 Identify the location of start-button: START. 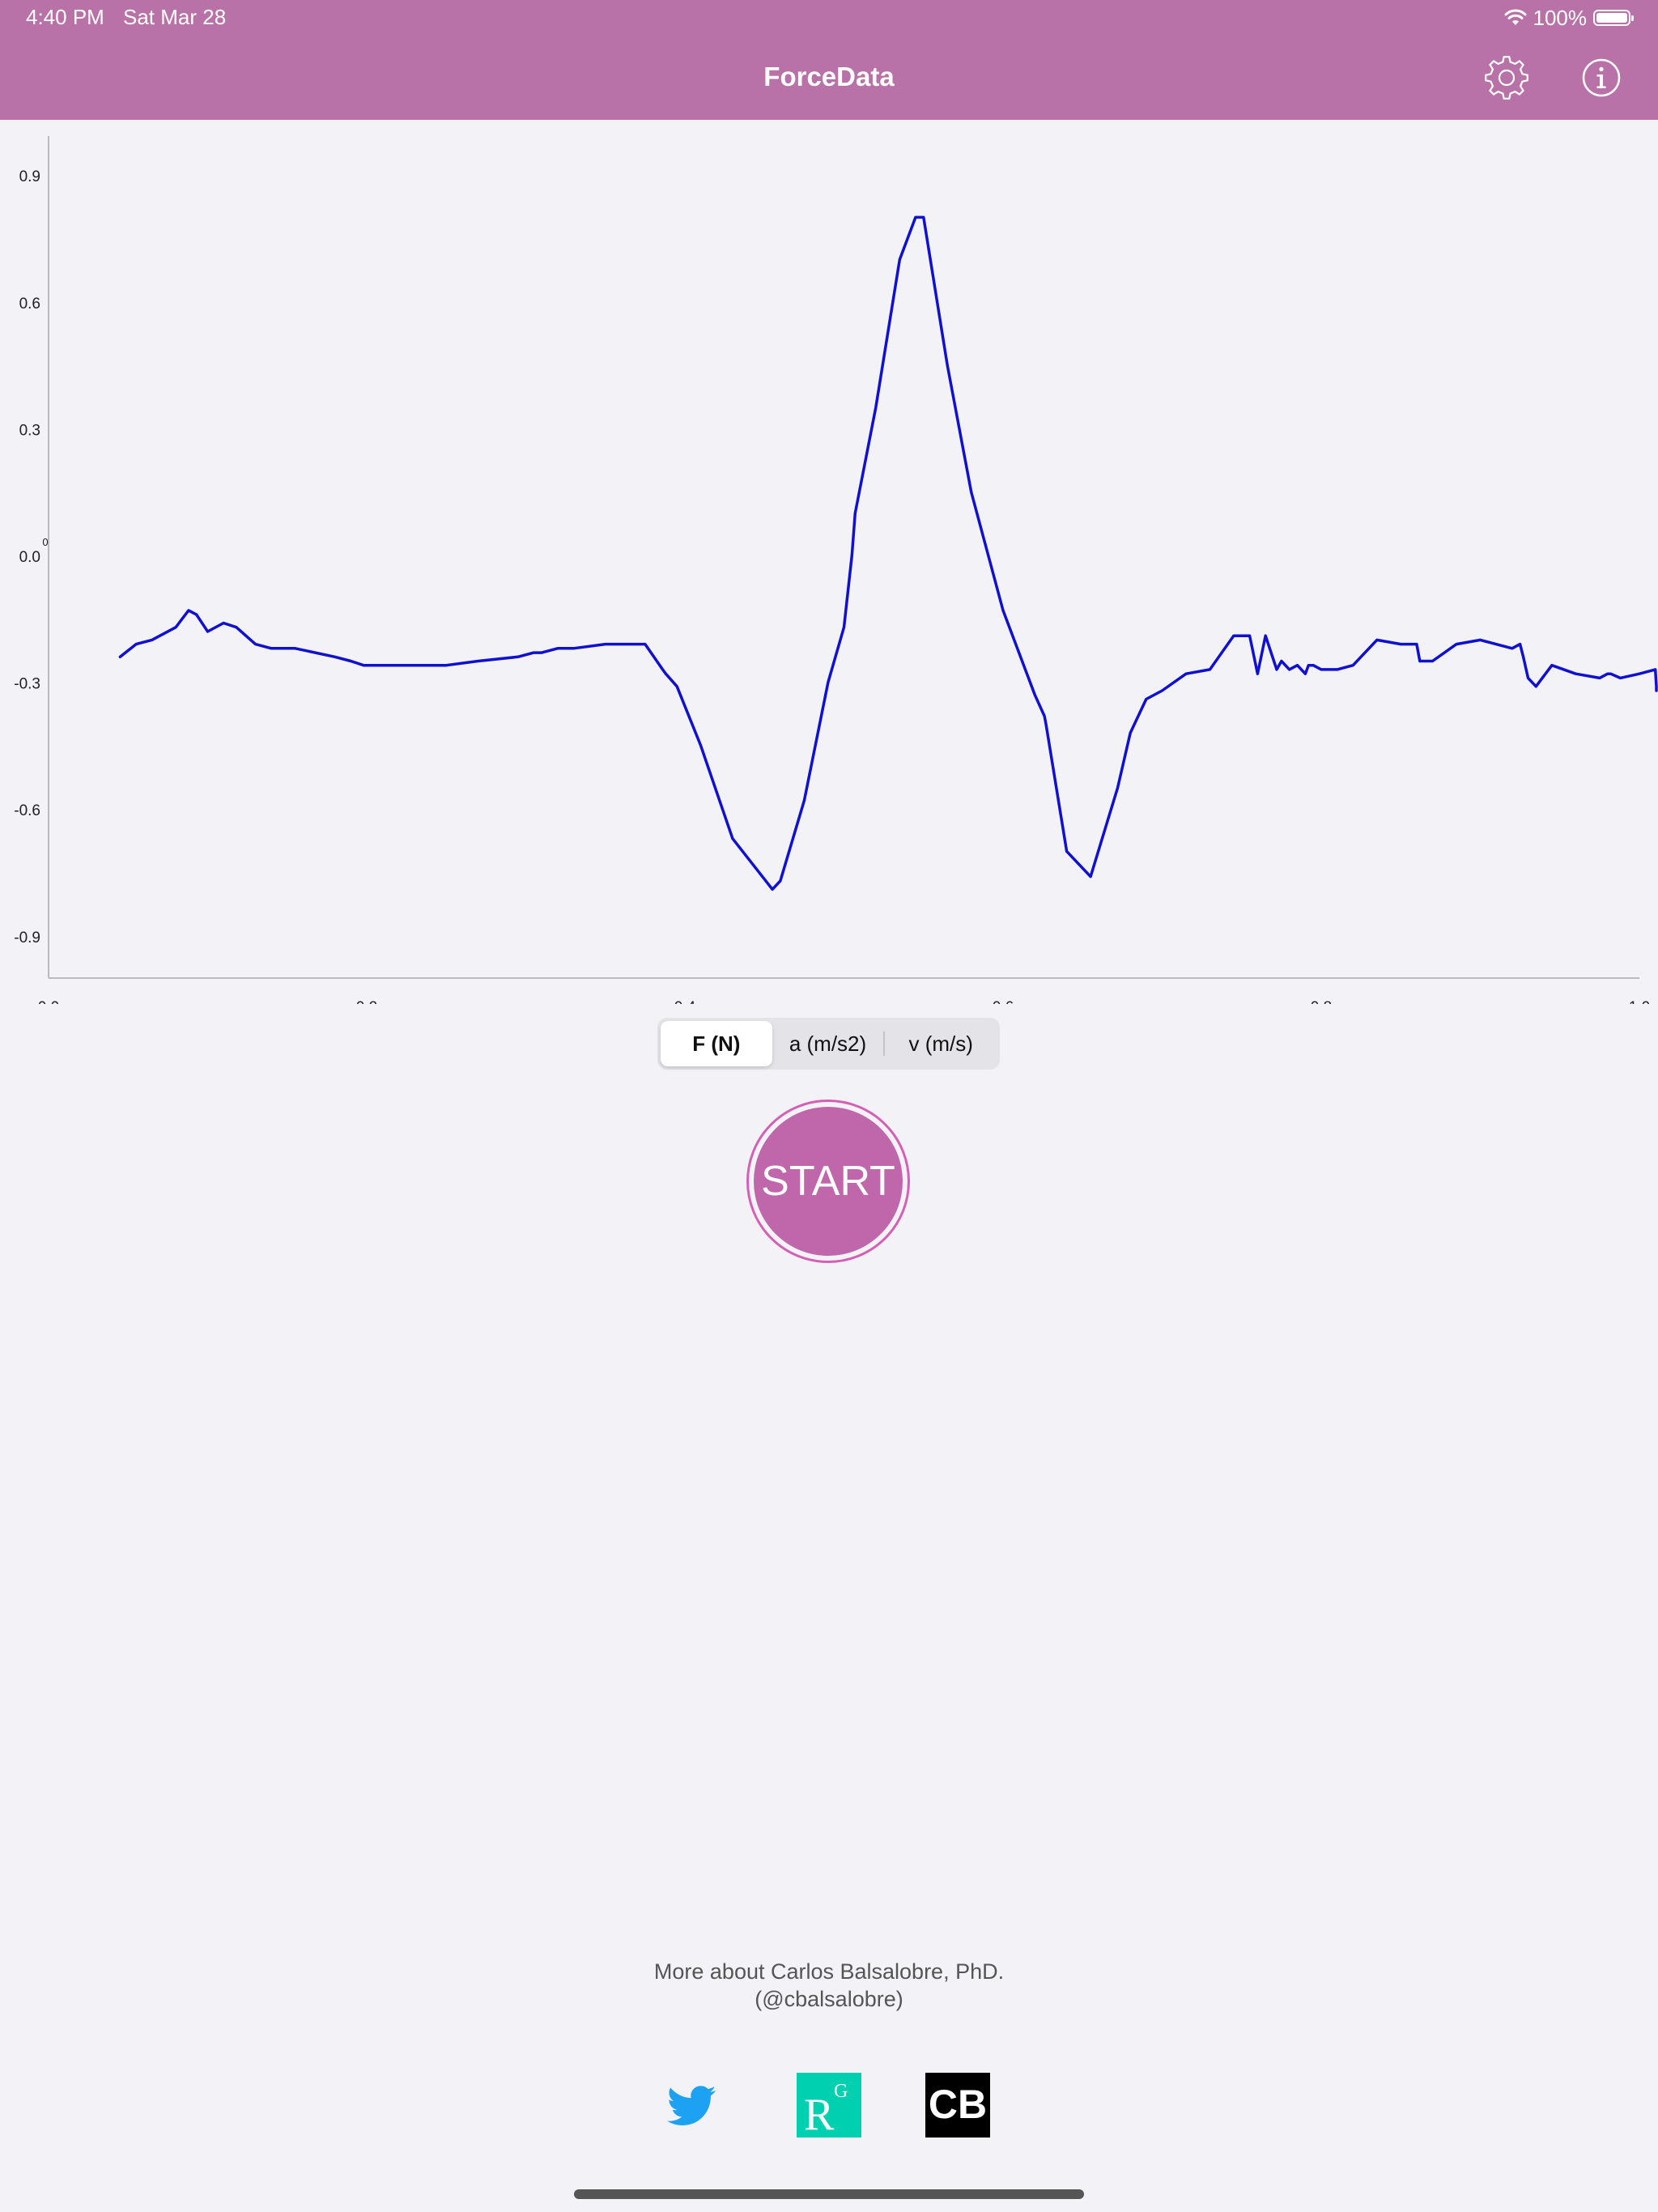
(828, 1181).